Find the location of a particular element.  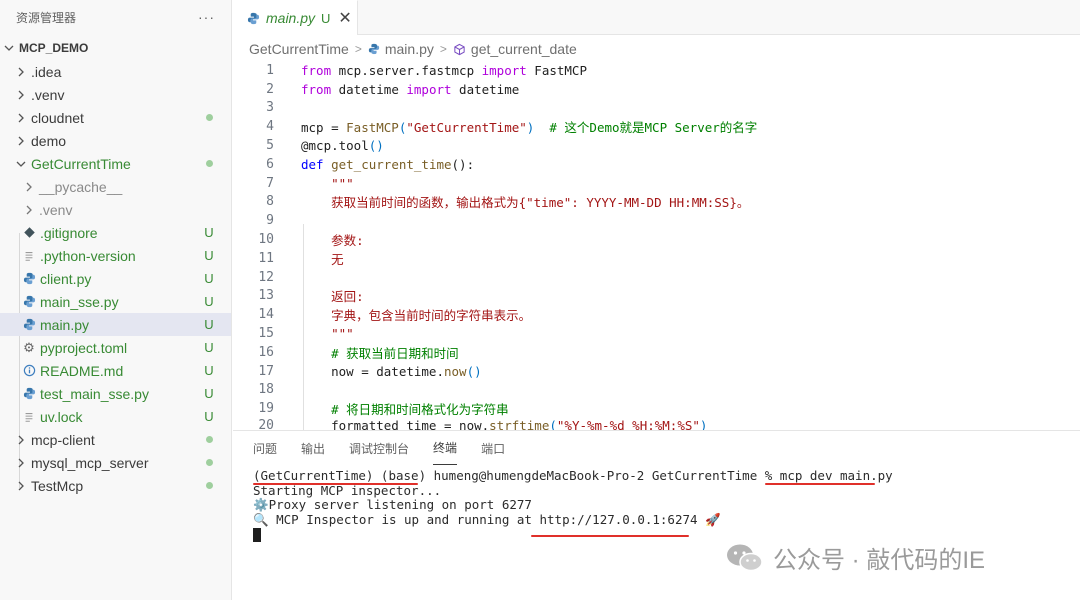

tree-item-mysql-mcp-server: mysql_mcp_server is located at coordinates (115, 462).